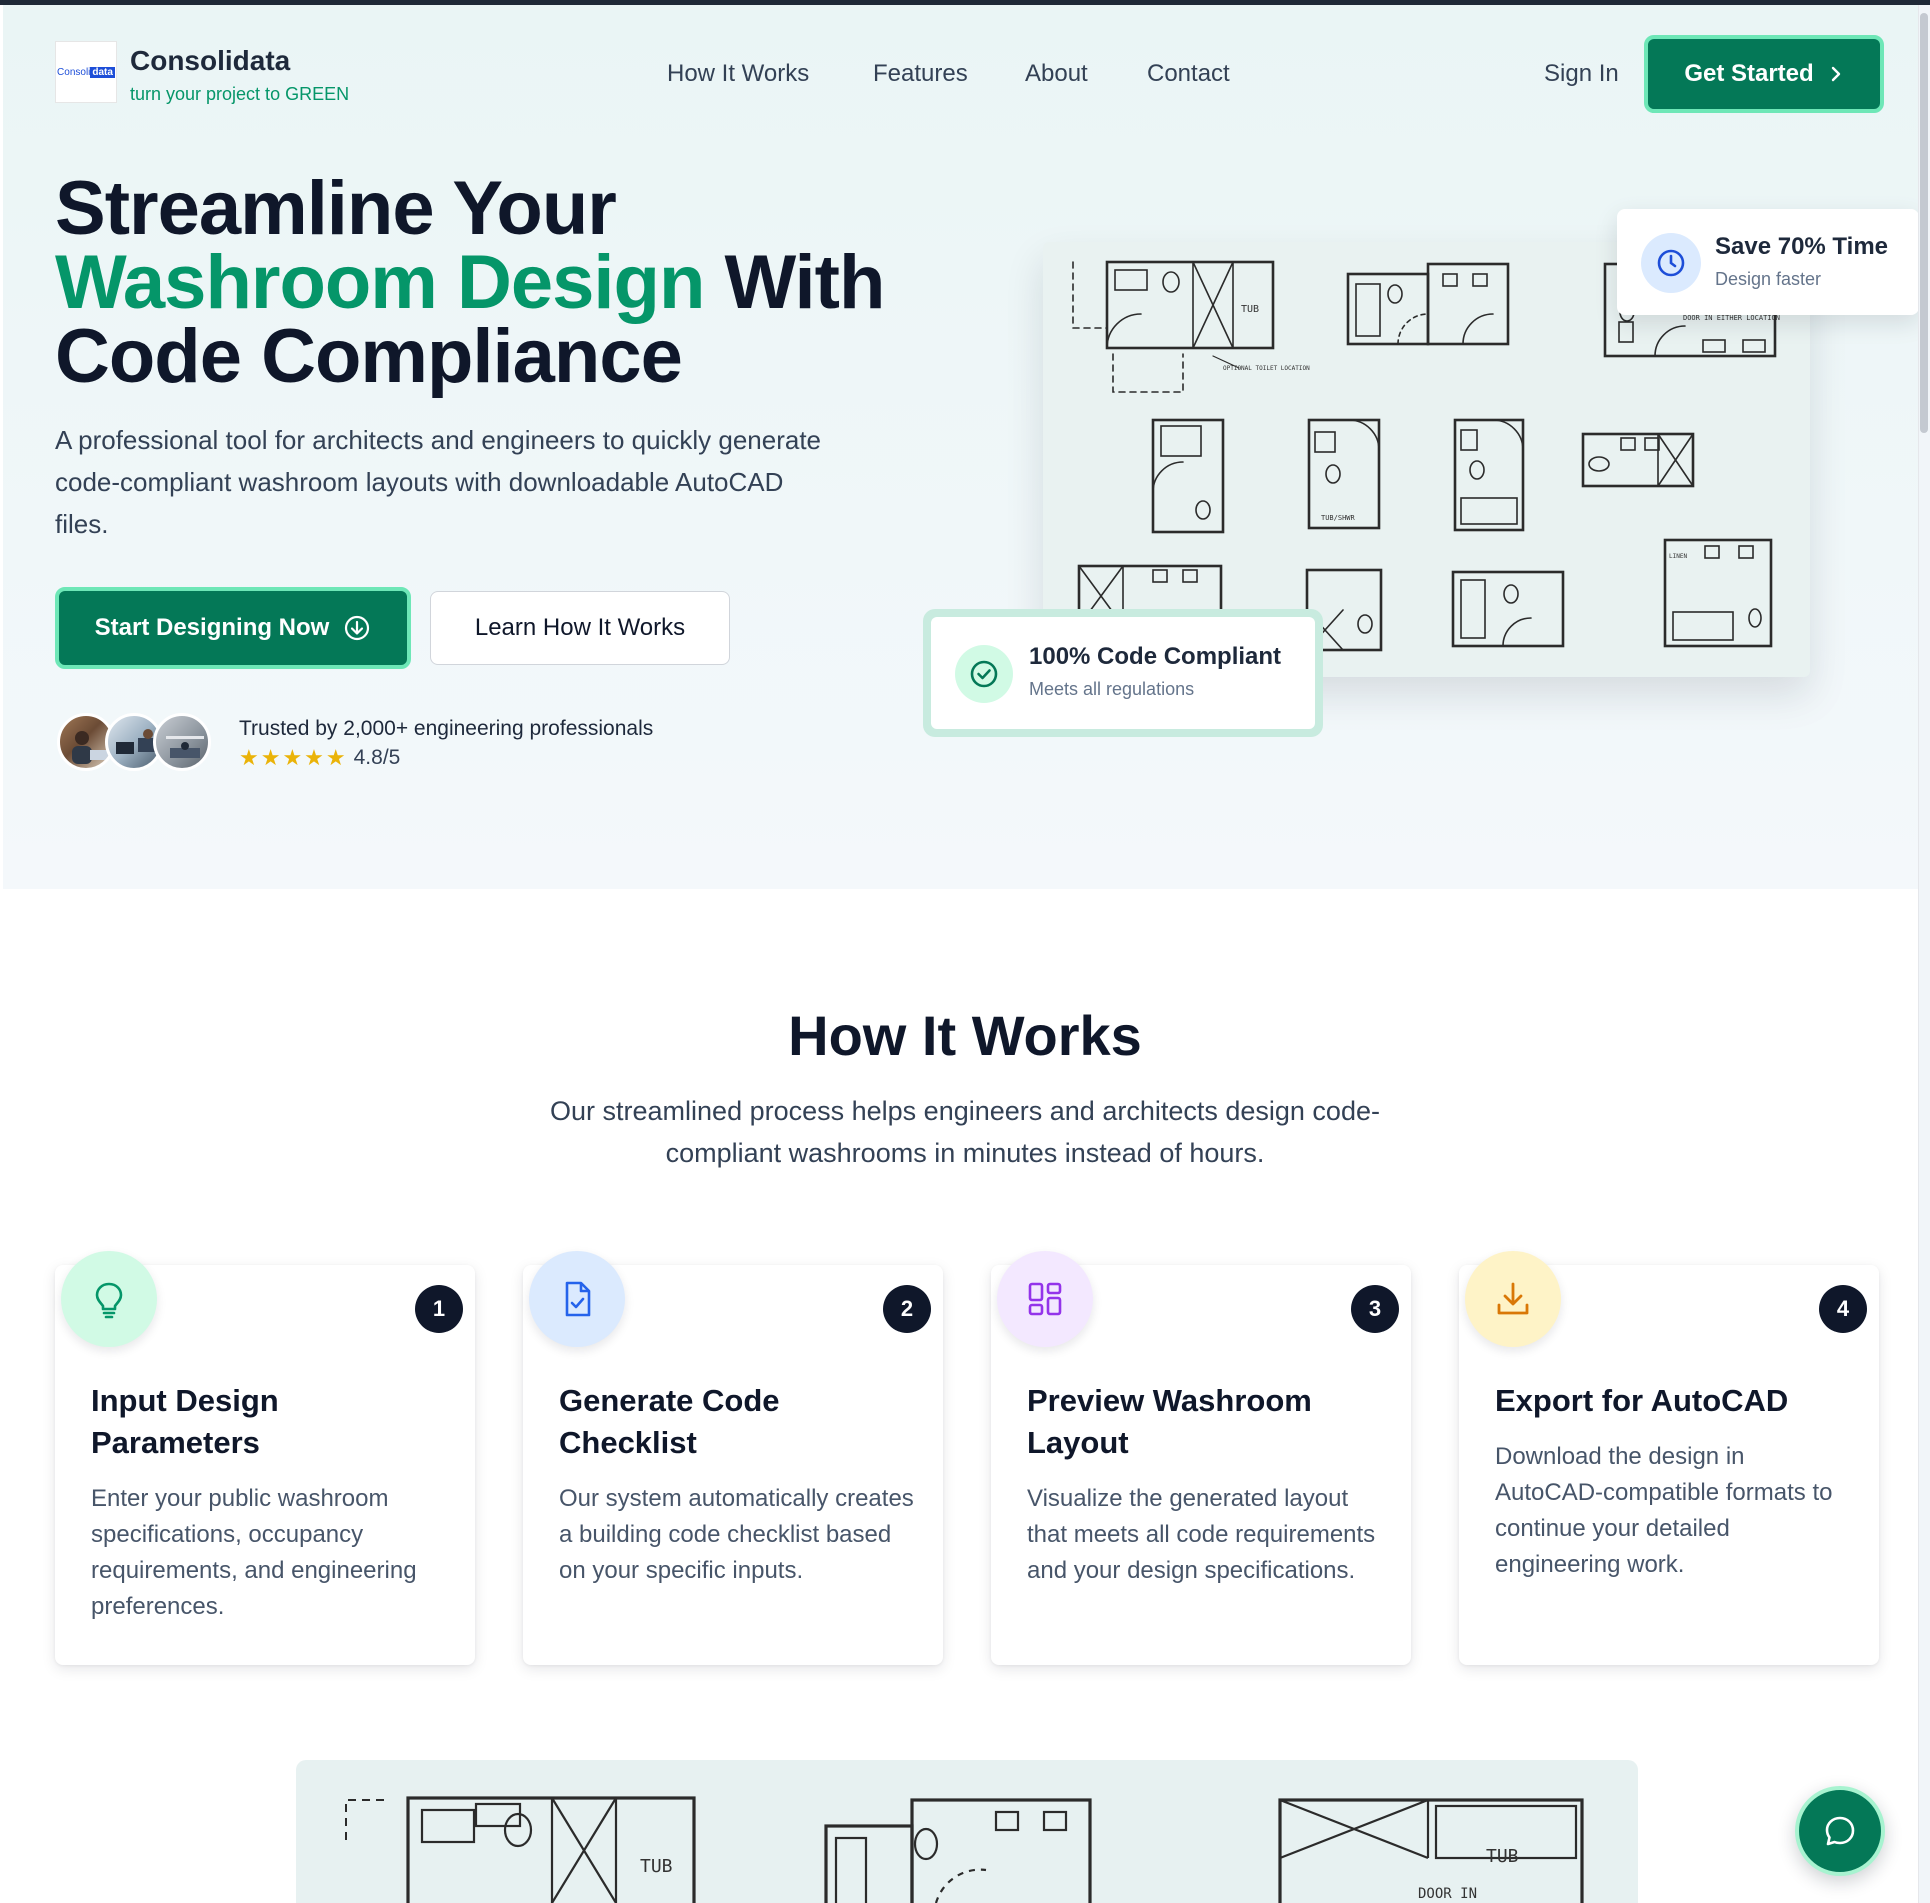 This screenshot has width=1930, height=1903. I want to click on message-circle-icon, so click(1840, 1831).